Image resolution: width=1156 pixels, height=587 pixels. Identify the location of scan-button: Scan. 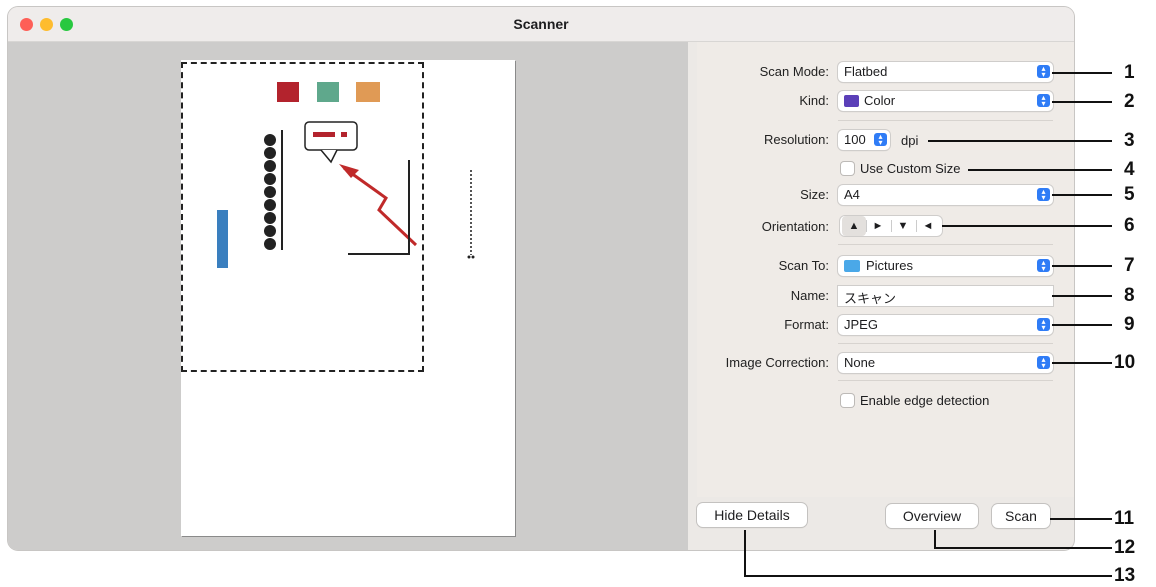
(1021, 516).